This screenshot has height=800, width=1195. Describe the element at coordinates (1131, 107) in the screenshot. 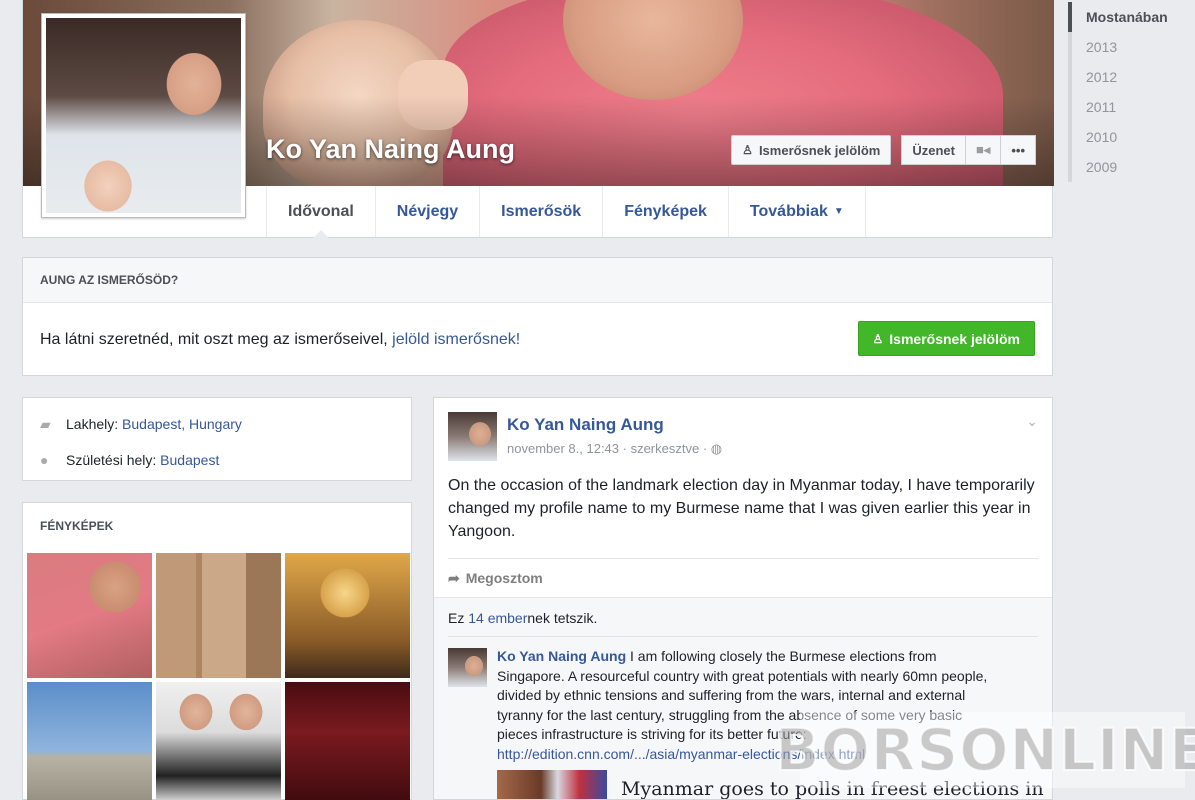

I see `year-2011: 2011` at that location.